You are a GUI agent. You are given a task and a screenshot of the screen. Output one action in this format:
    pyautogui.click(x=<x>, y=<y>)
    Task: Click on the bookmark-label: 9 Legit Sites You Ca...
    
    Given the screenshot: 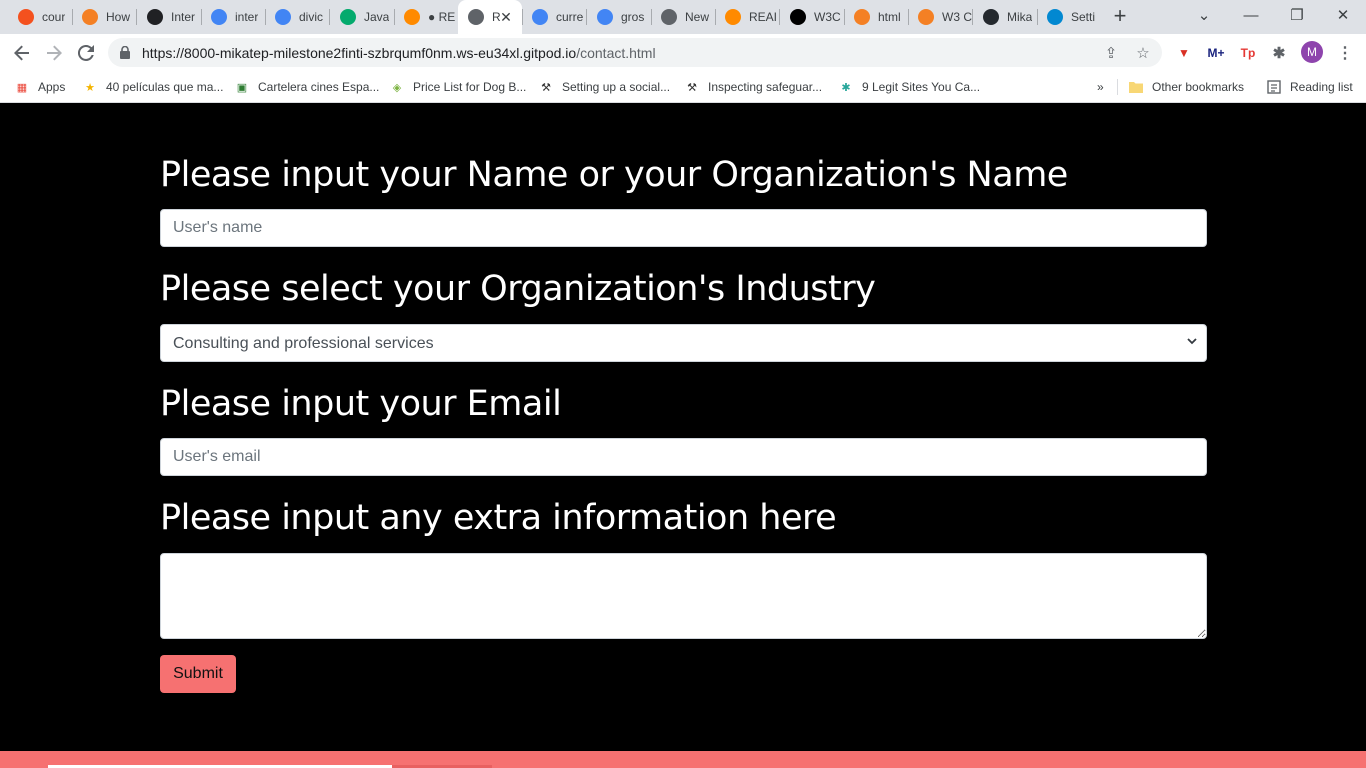 What is the action you would take?
    pyautogui.click(x=921, y=87)
    